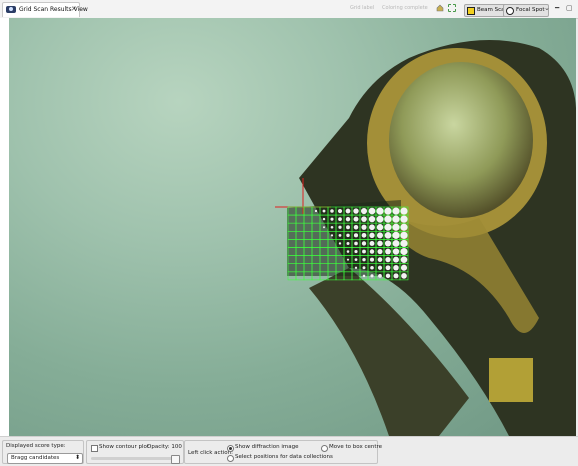 Image resolution: width=578 pixels, height=466 pixels. What do you see at coordinates (557, 8) in the screenshot?
I see `minimize-icon: ━` at bounding box center [557, 8].